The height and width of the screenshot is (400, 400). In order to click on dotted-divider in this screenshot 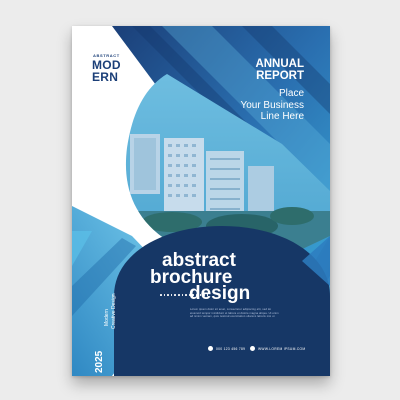, I will do `click(184, 295)`.